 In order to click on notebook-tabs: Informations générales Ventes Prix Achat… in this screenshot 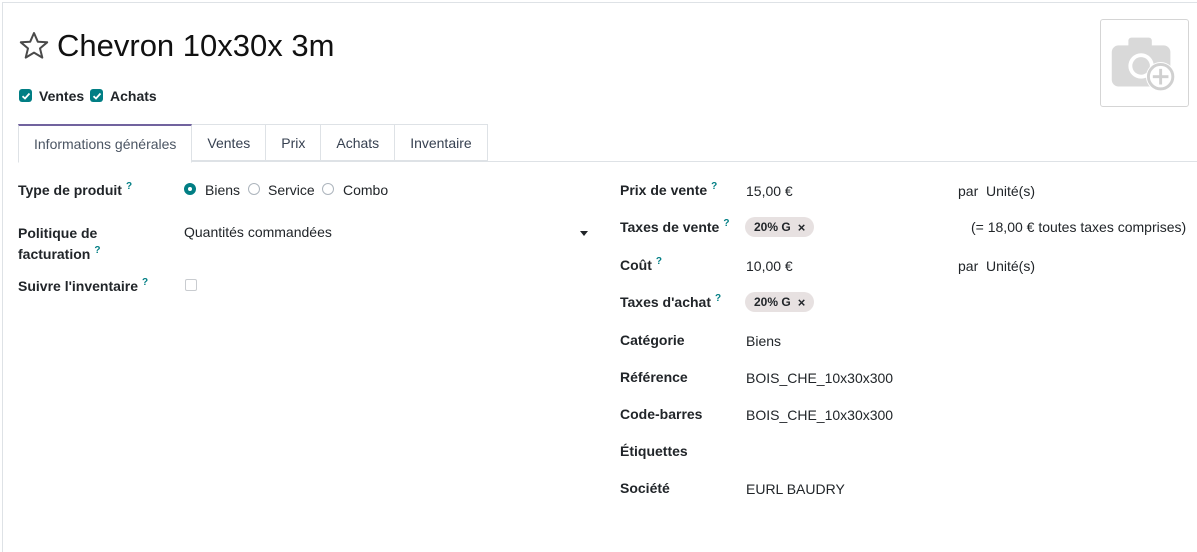, I will do `click(253, 143)`.